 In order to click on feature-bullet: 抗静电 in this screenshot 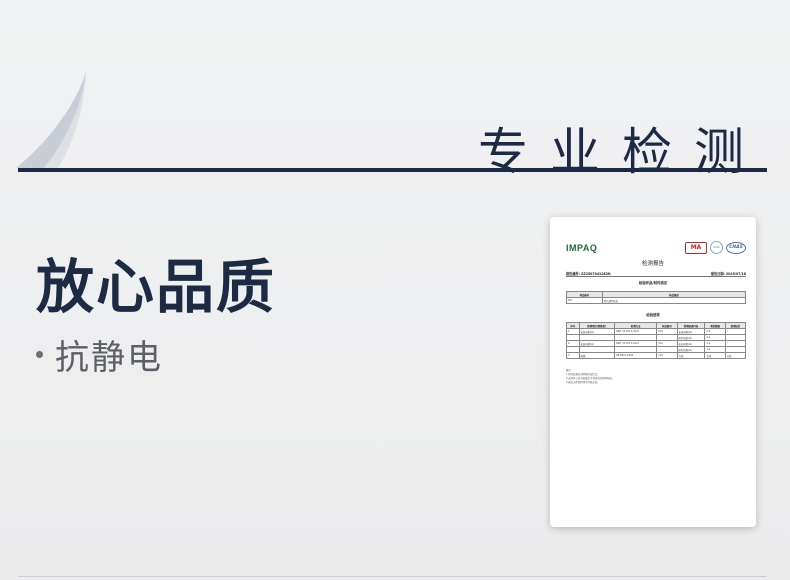, I will do `click(99, 354)`.